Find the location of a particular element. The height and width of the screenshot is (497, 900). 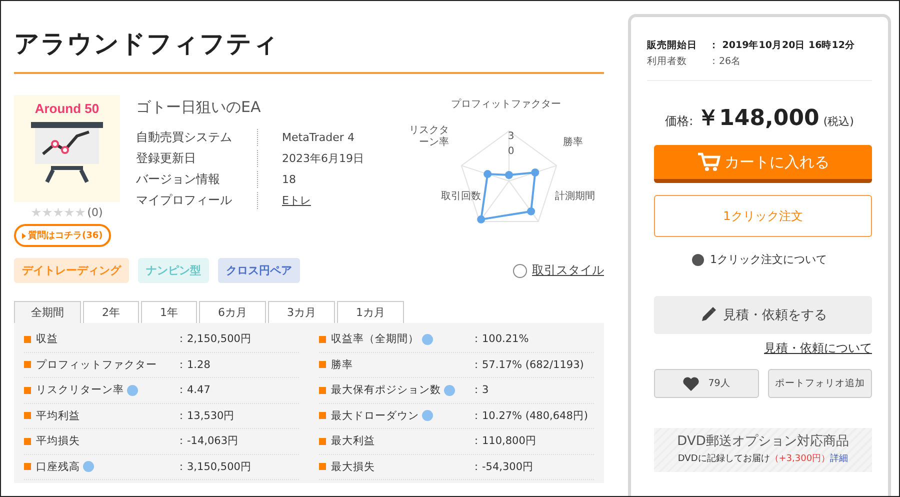

meta-label: 利用者数 is located at coordinates (667, 61).